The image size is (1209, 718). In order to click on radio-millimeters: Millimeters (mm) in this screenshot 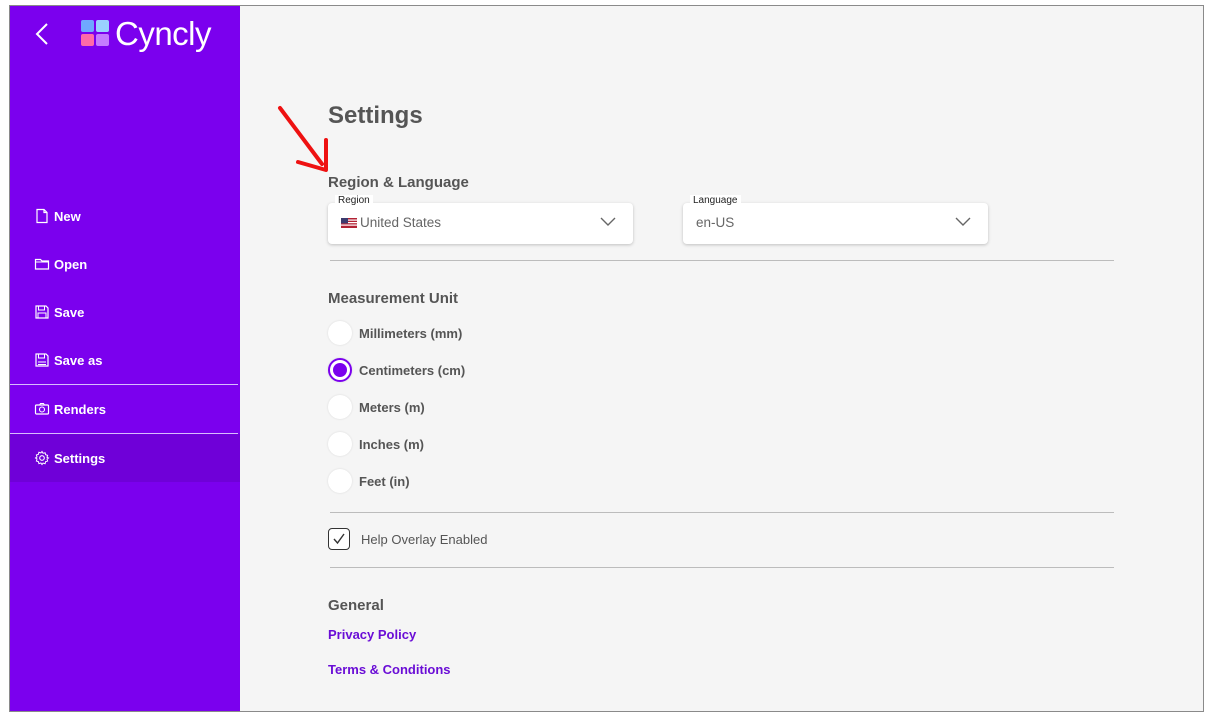, I will do `click(395, 333)`.